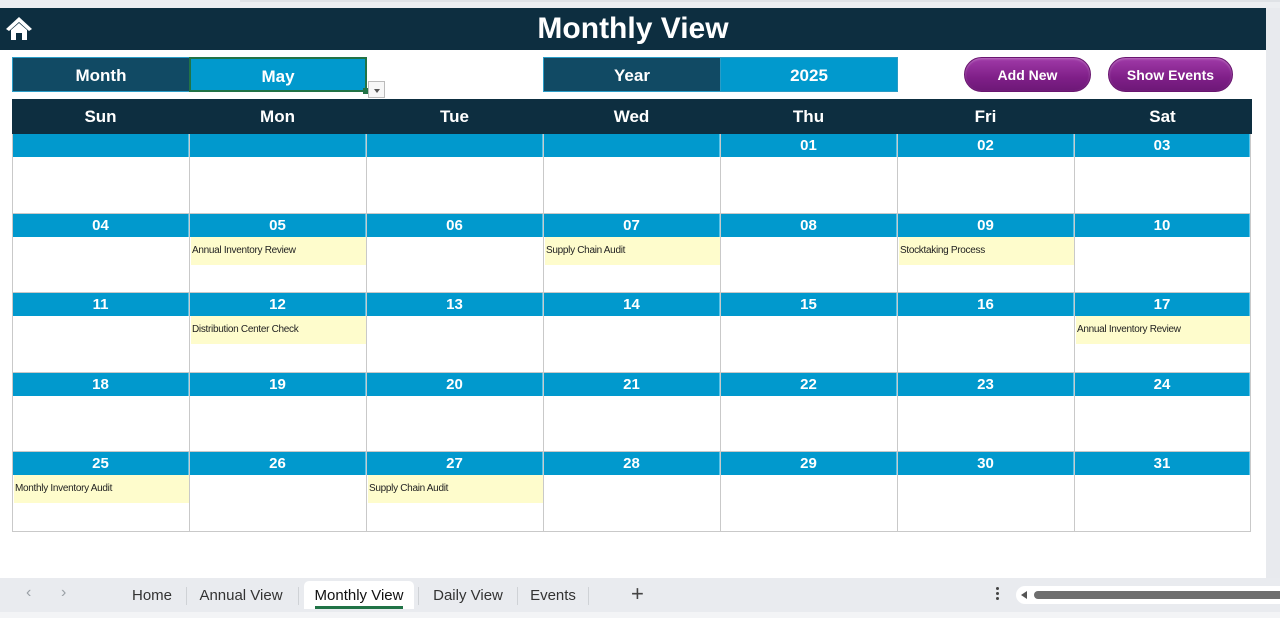 The height and width of the screenshot is (618, 1280). I want to click on page-title: Monthly View, so click(633, 28).